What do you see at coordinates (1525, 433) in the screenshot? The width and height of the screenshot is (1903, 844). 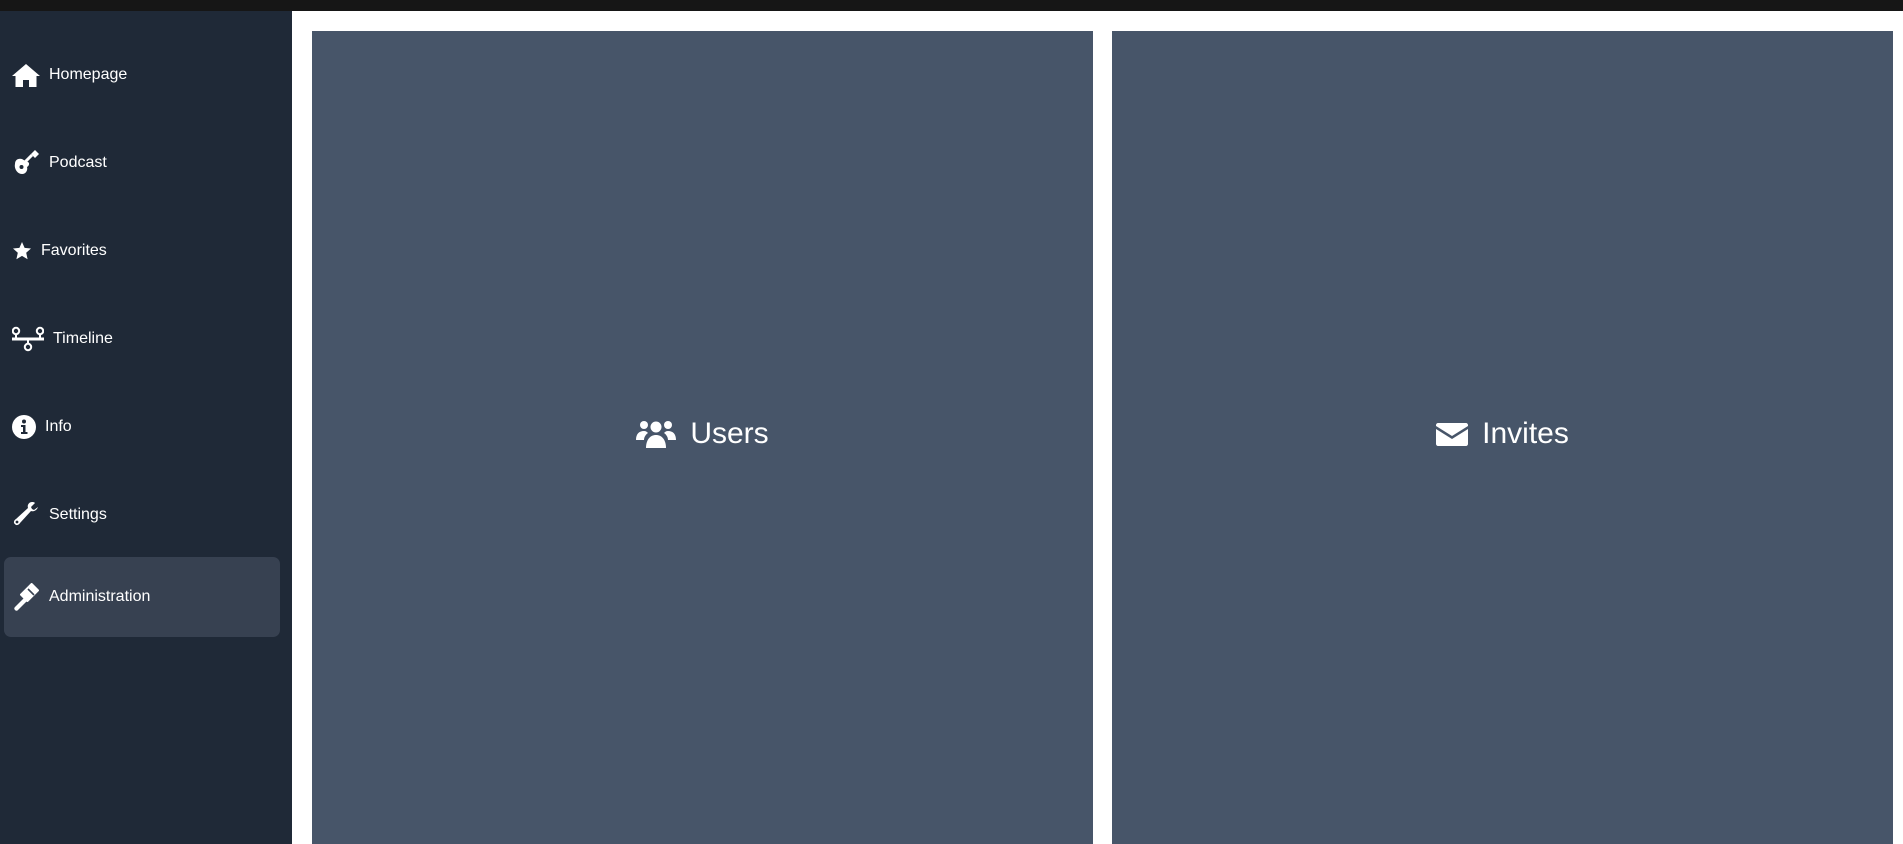 I see `invites-card-label: Invites` at bounding box center [1525, 433].